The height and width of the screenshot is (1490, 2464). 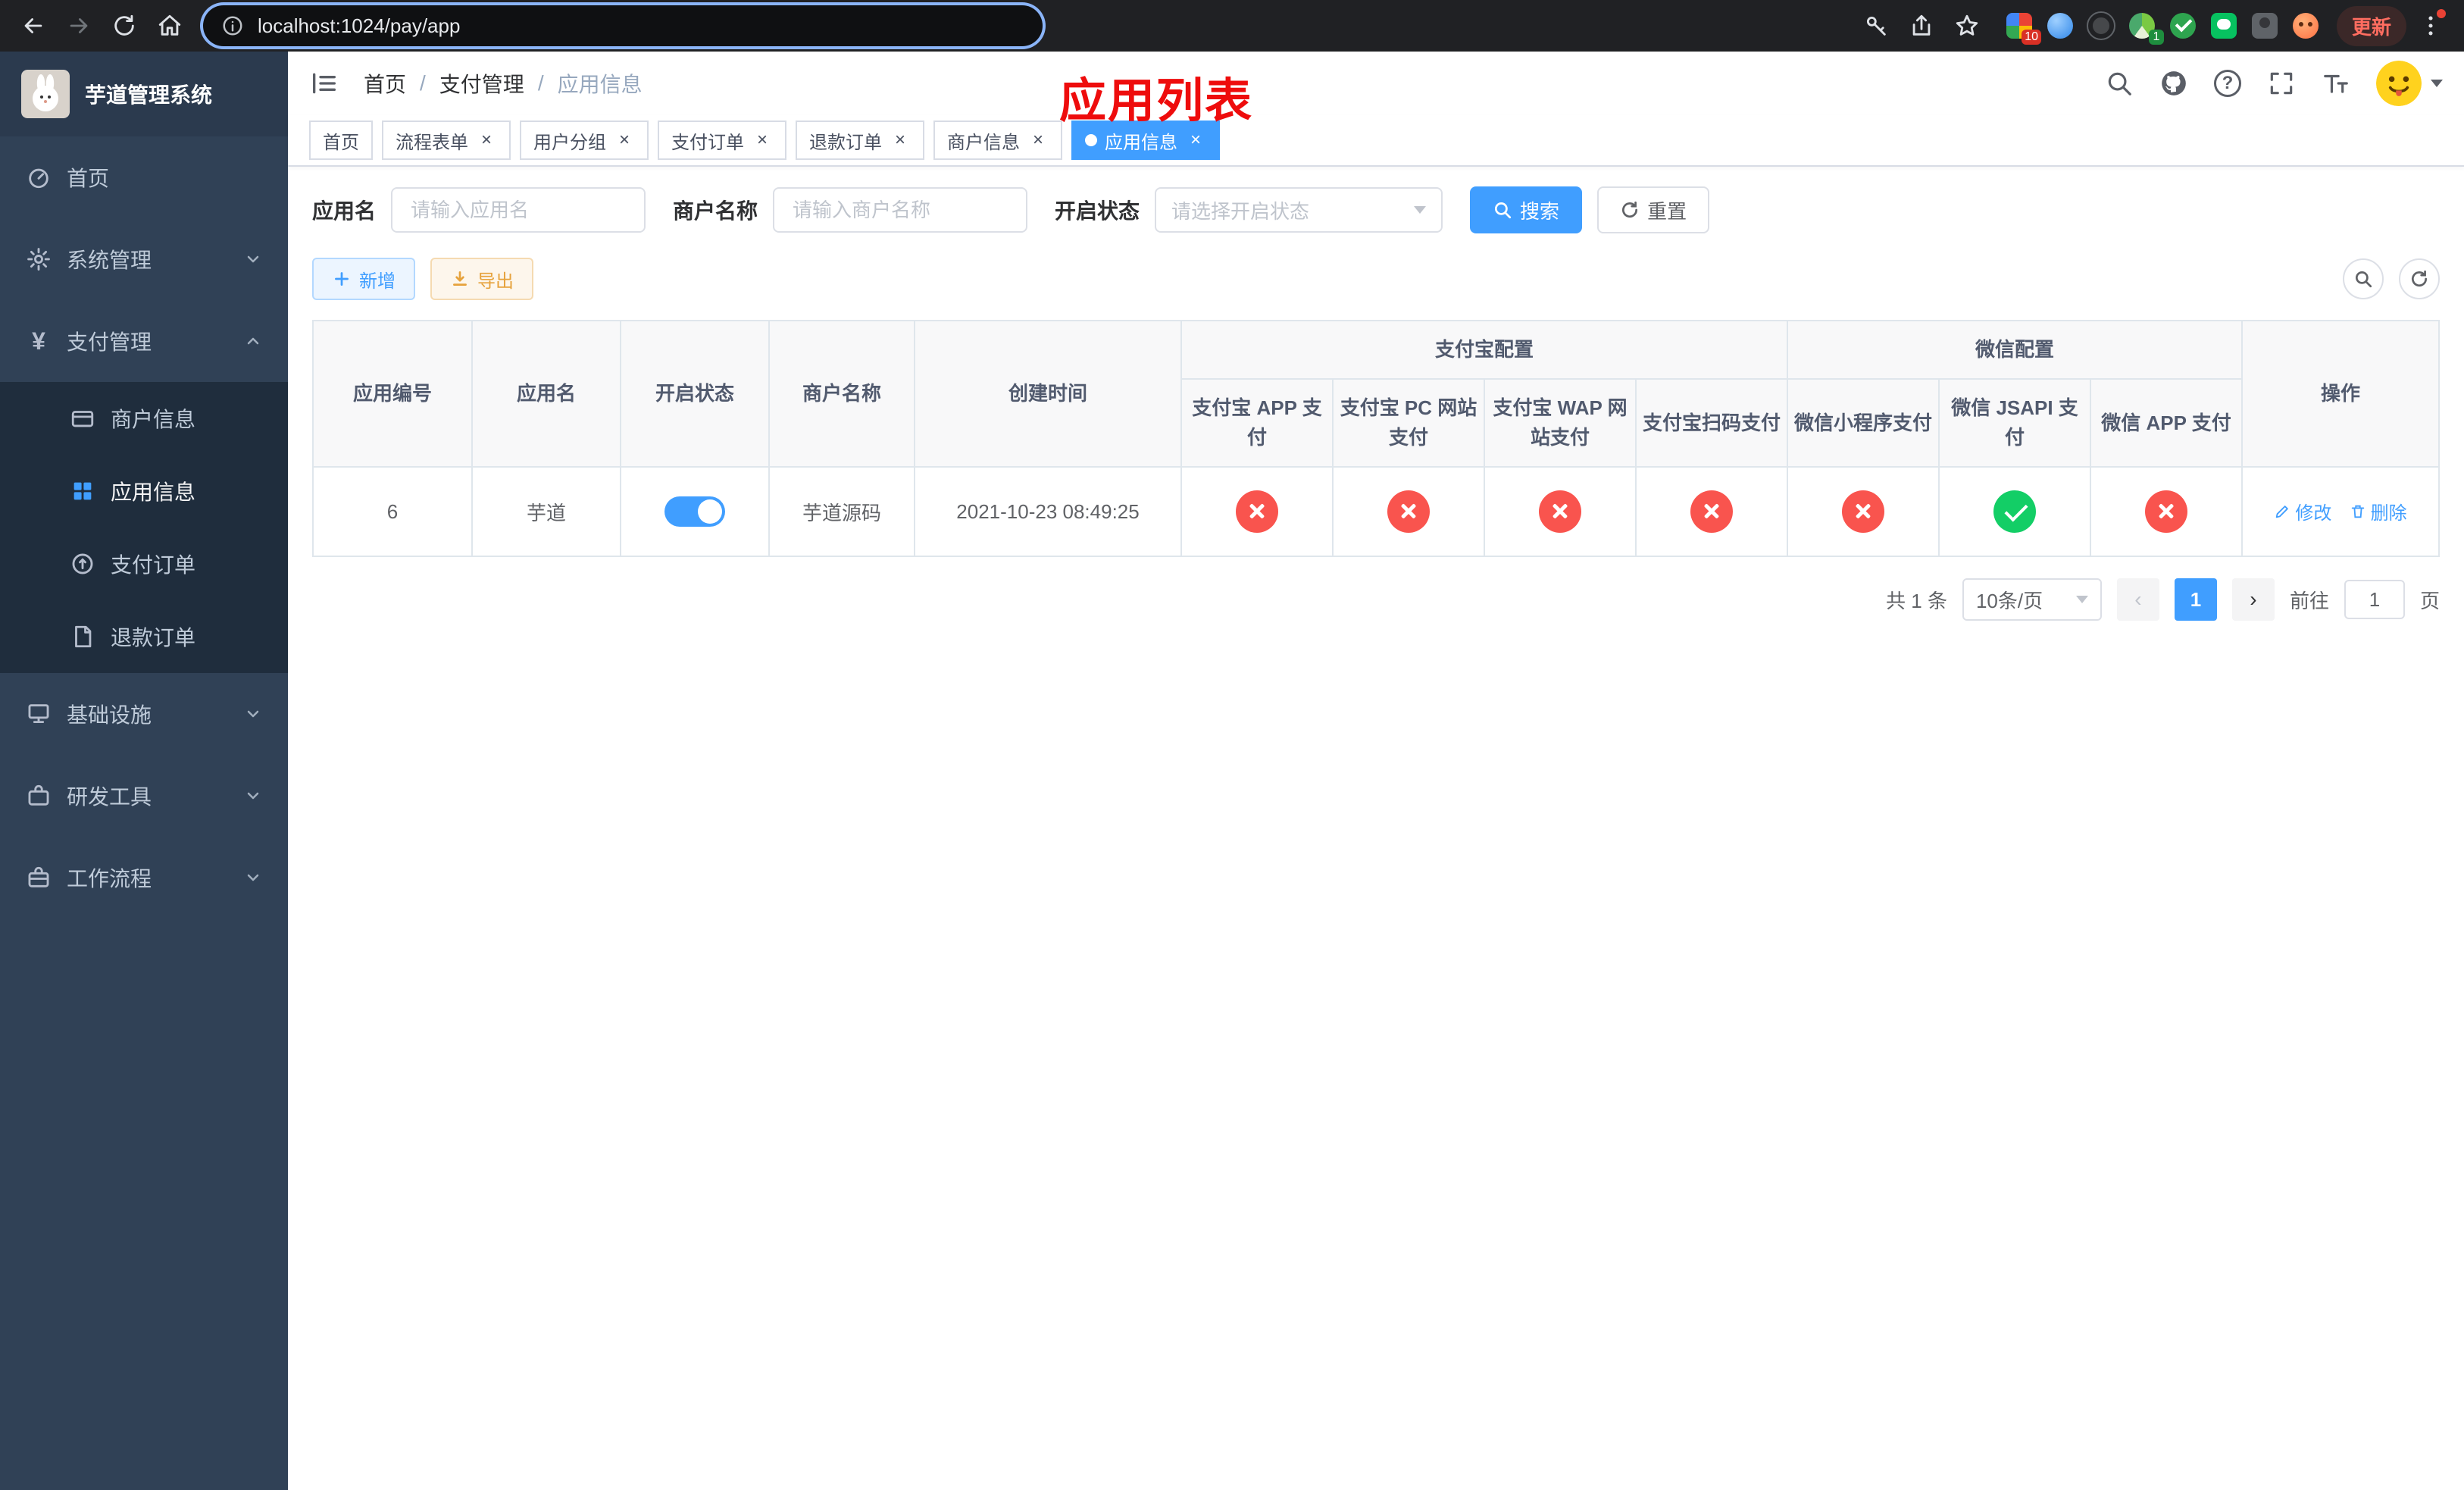 I want to click on sidebar-item-home: 首页, so click(x=144, y=177).